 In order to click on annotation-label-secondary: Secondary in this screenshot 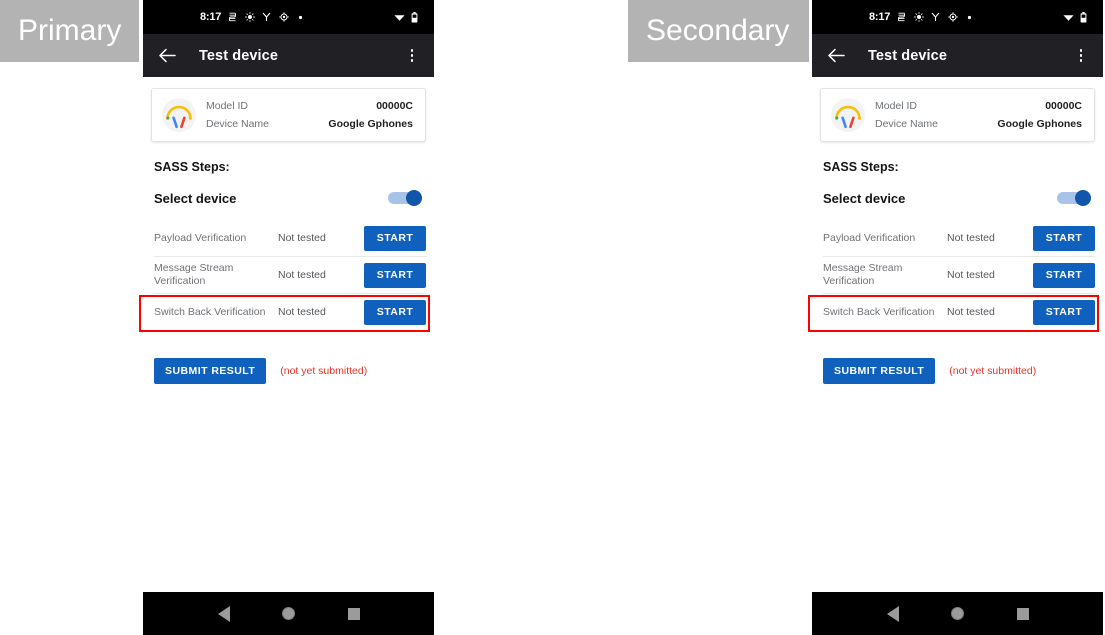, I will do `click(718, 31)`.